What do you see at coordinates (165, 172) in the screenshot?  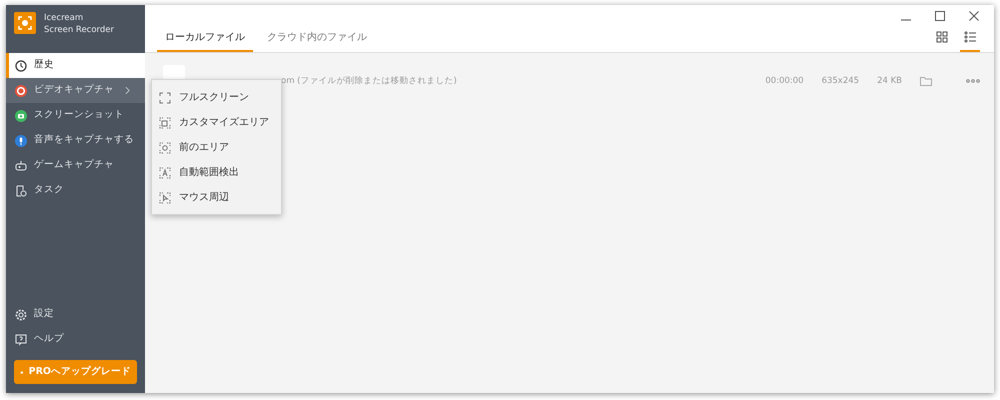 I see `auto-detect-icon` at bounding box center [165, 172].